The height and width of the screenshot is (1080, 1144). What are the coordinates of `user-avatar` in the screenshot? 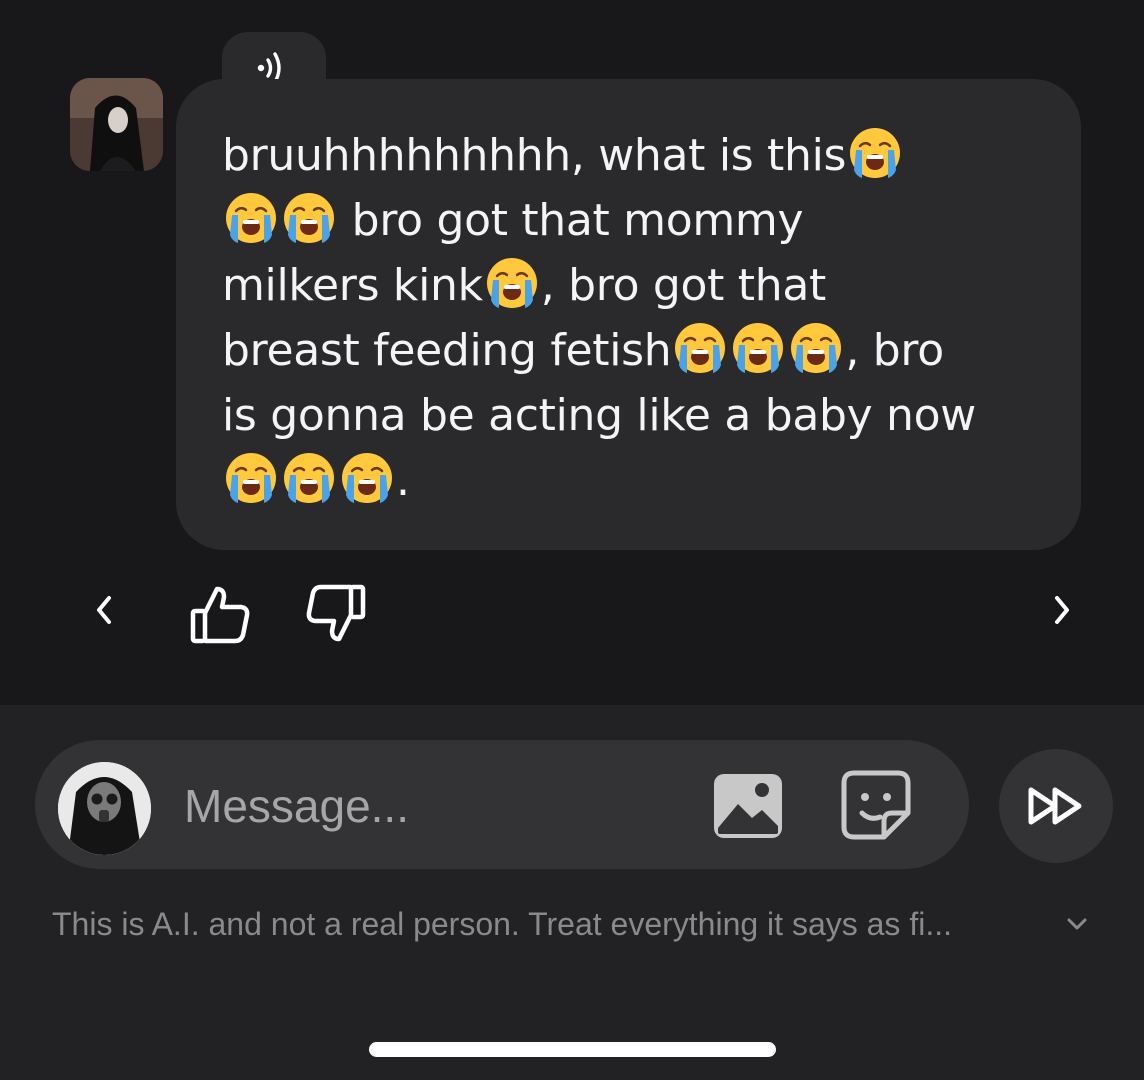 It's located at (104, 808).